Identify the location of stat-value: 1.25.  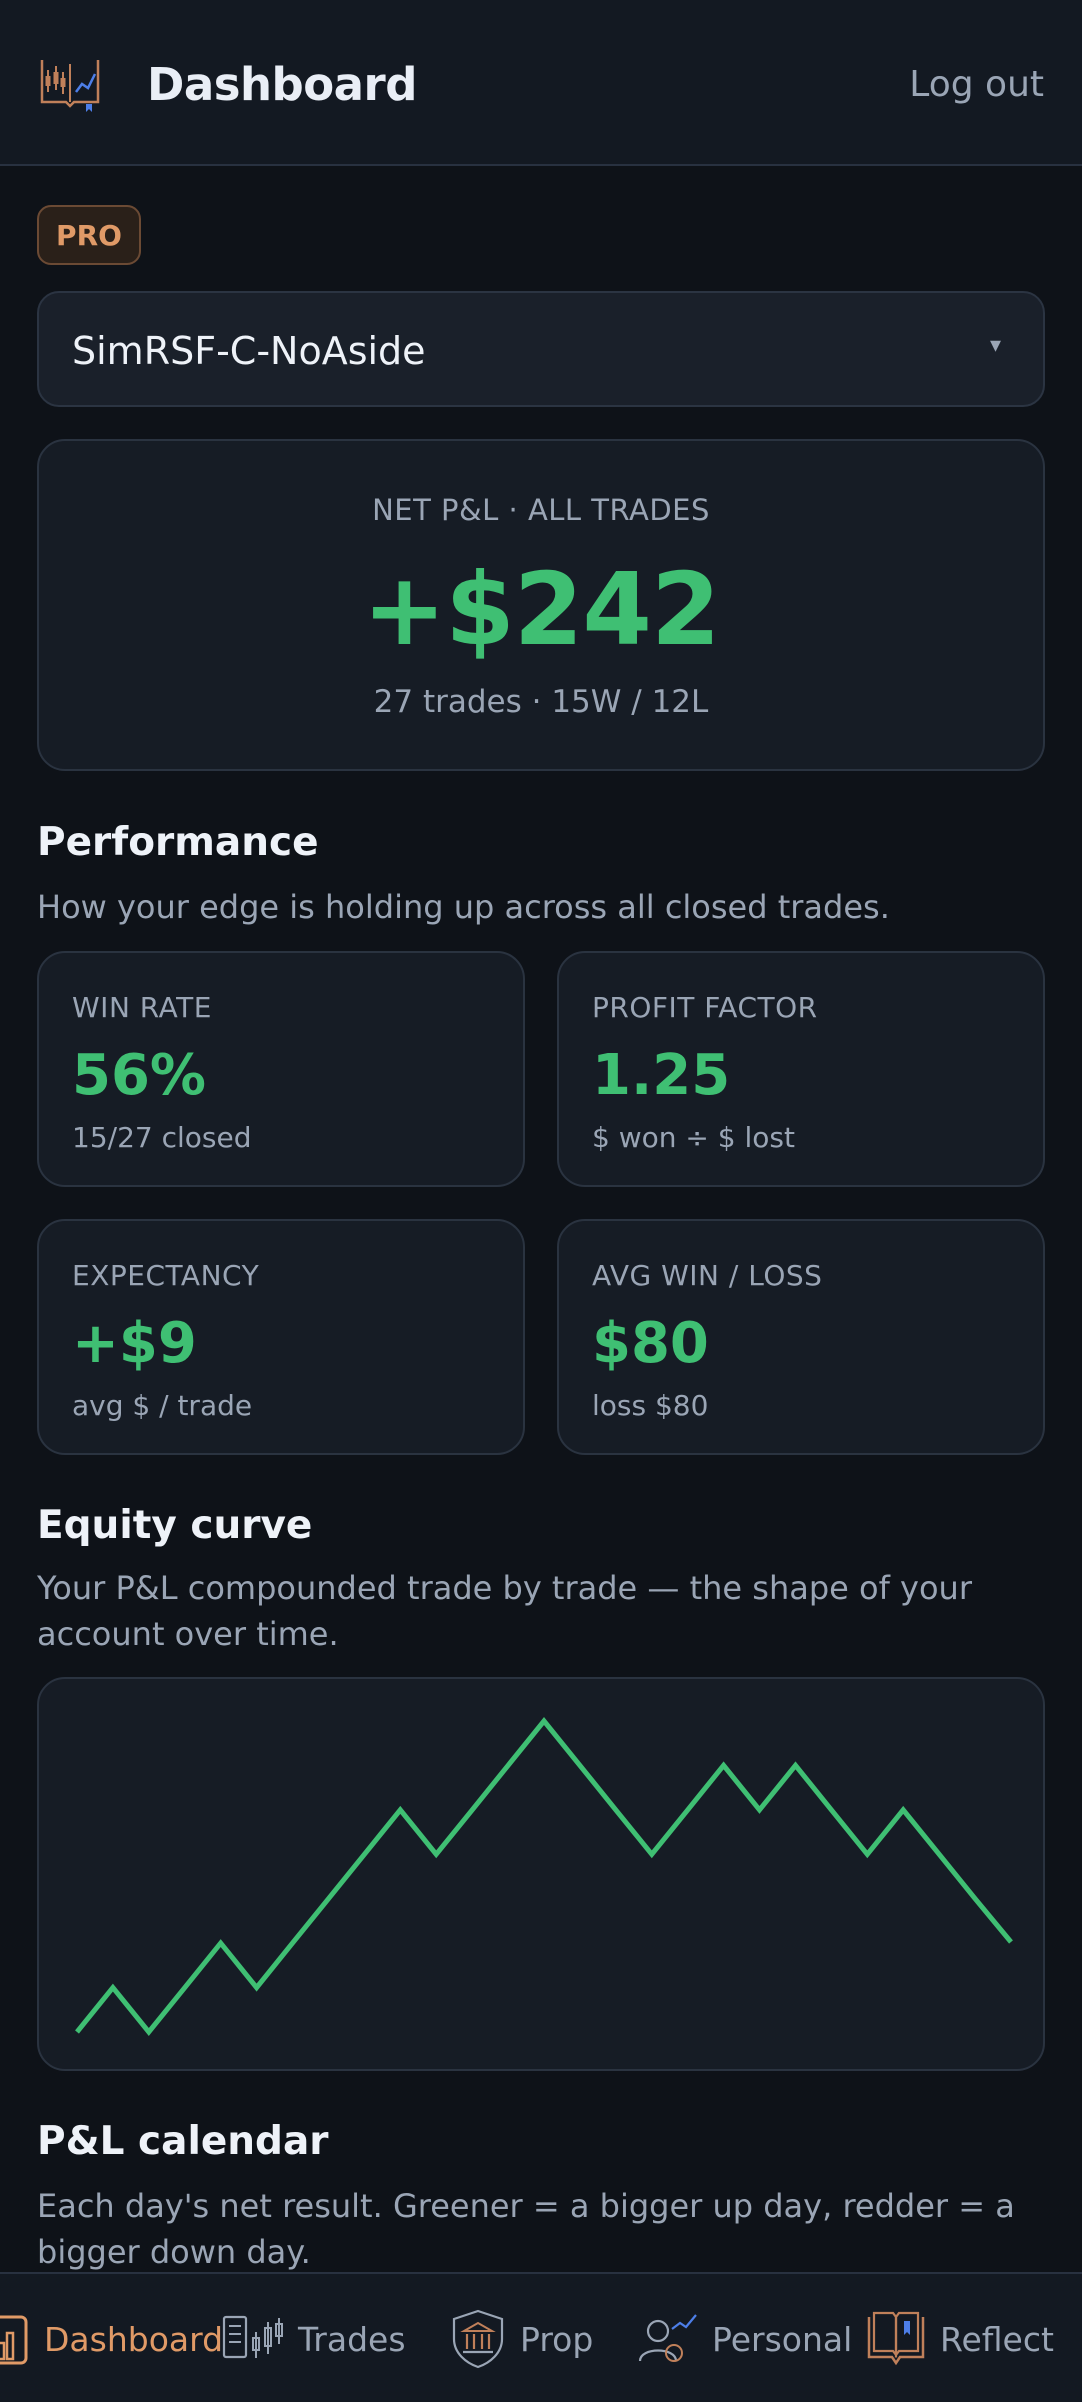
(661, 1075).